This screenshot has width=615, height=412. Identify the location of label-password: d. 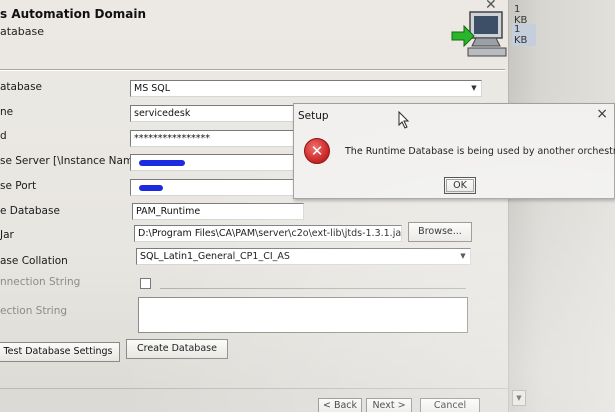
(3, 136).